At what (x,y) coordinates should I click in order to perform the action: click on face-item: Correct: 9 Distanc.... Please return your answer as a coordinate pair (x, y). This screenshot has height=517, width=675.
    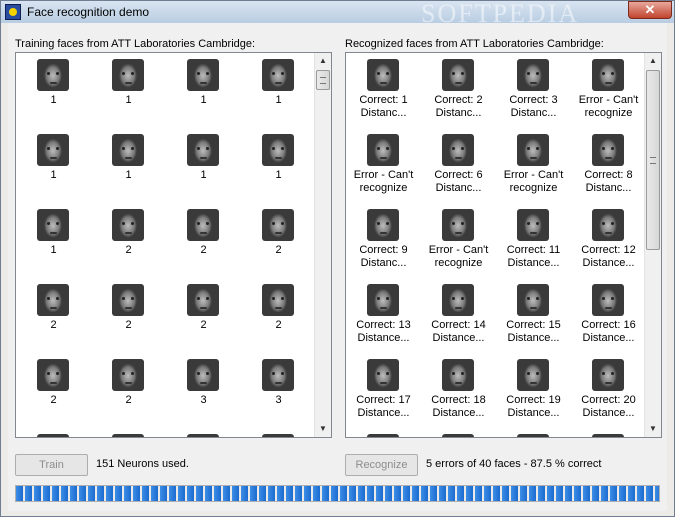
    Looking at the image, I should click on (383, 243).